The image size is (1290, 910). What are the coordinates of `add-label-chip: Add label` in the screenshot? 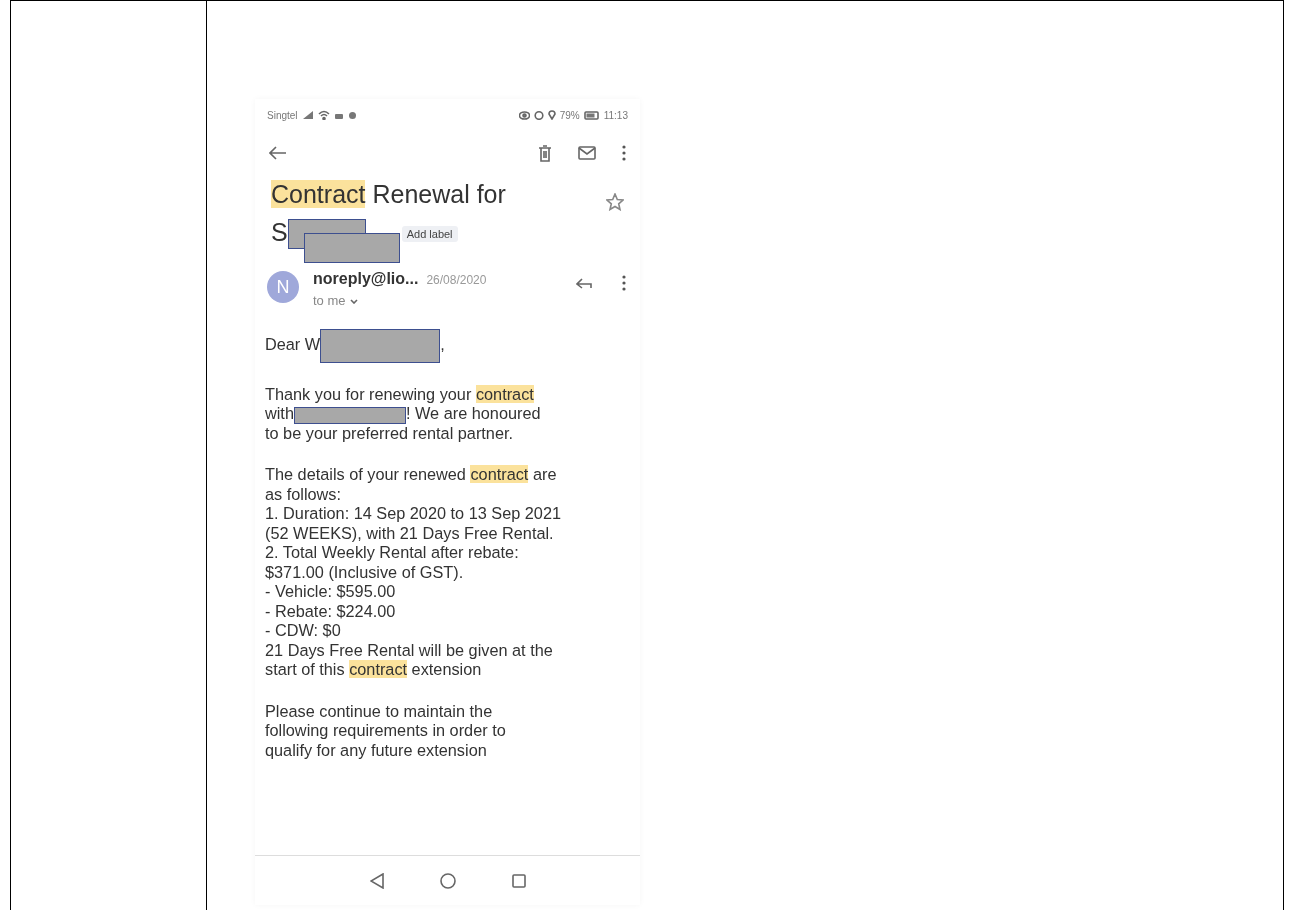 It's located at (429, 234).